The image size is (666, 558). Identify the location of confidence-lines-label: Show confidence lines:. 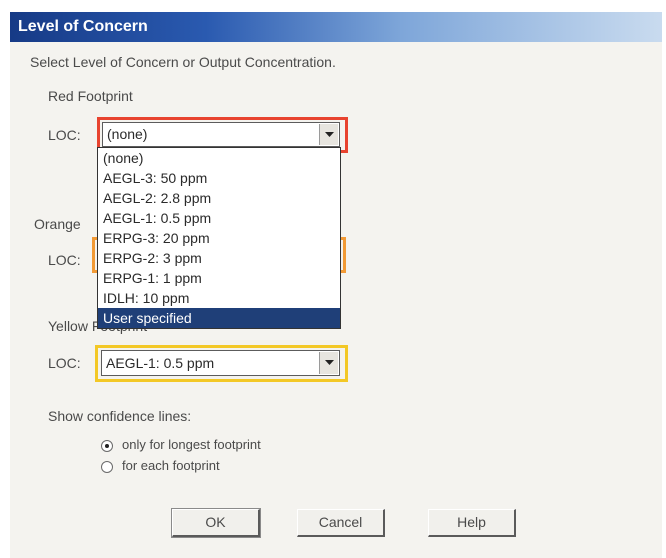
(120, 416).